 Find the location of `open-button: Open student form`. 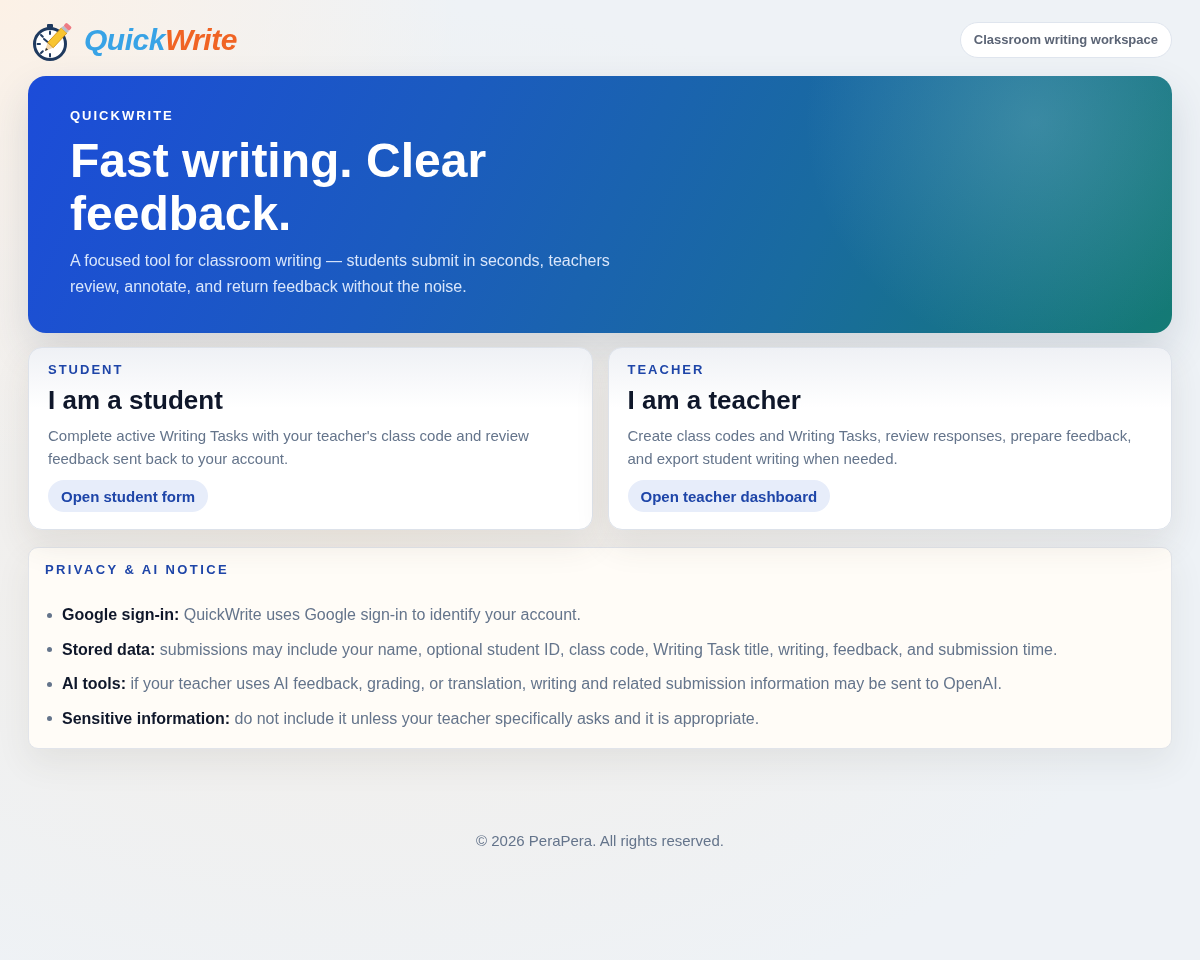

open-button: Open student form is located at coordinates (128, 496).